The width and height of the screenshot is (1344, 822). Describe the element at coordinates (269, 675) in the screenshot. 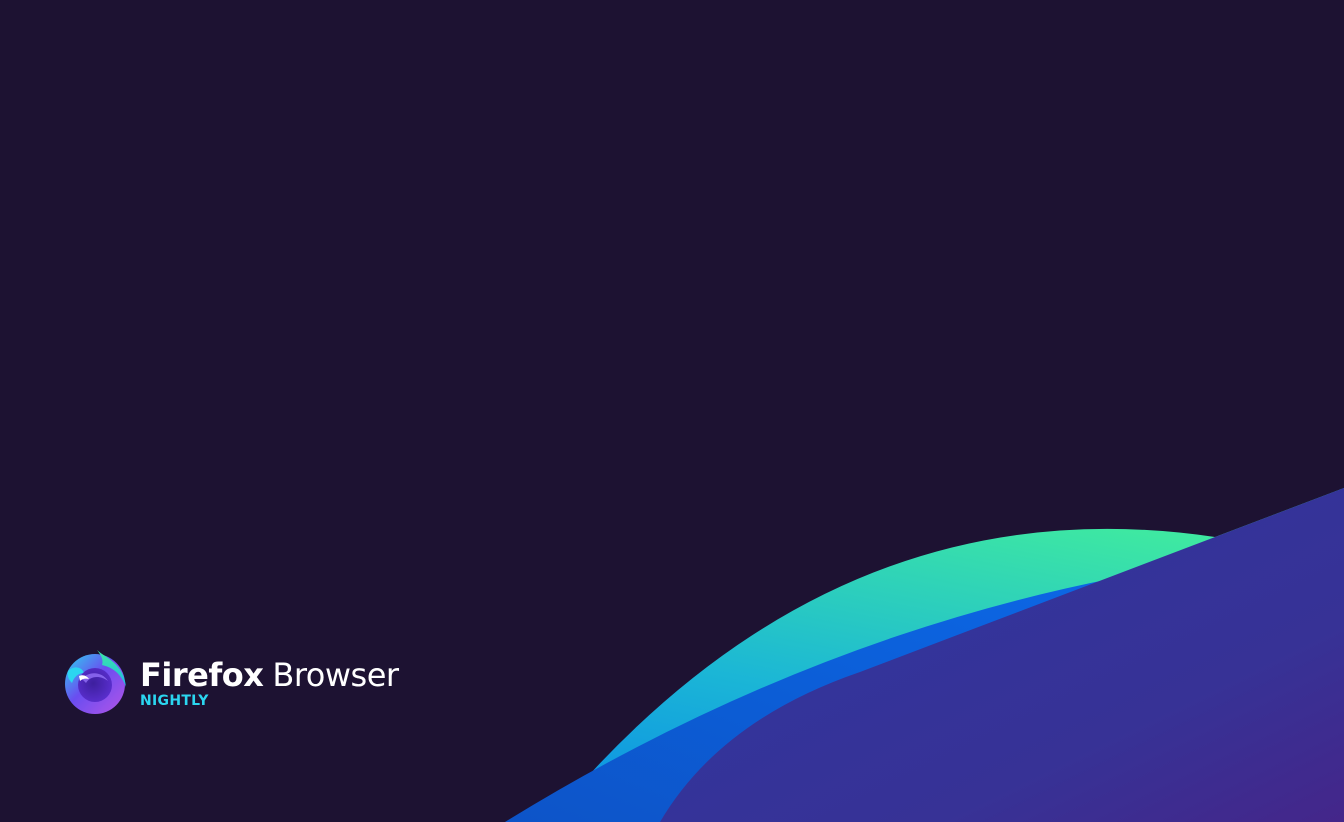

I see `brand-title: Firefox Browser` at that location.